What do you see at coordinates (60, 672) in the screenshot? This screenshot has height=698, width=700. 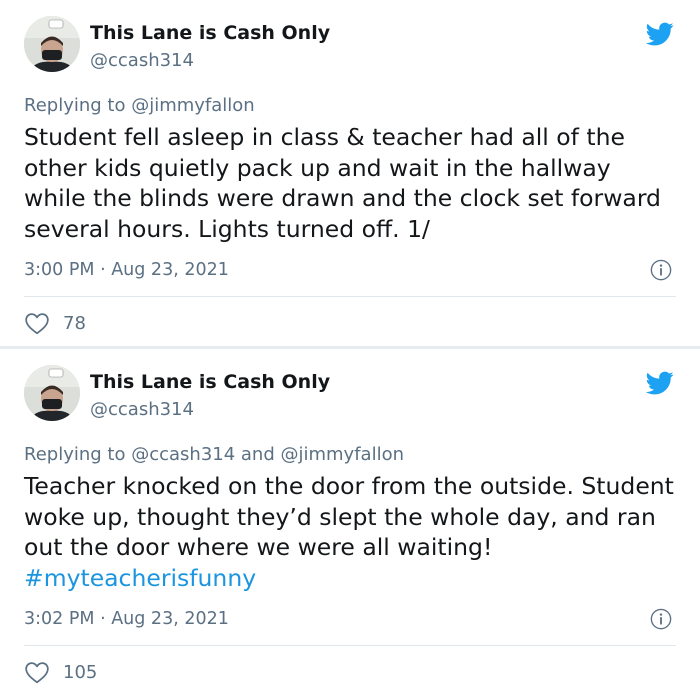 I see `like-button: 105` at bounding box center [60, 672].